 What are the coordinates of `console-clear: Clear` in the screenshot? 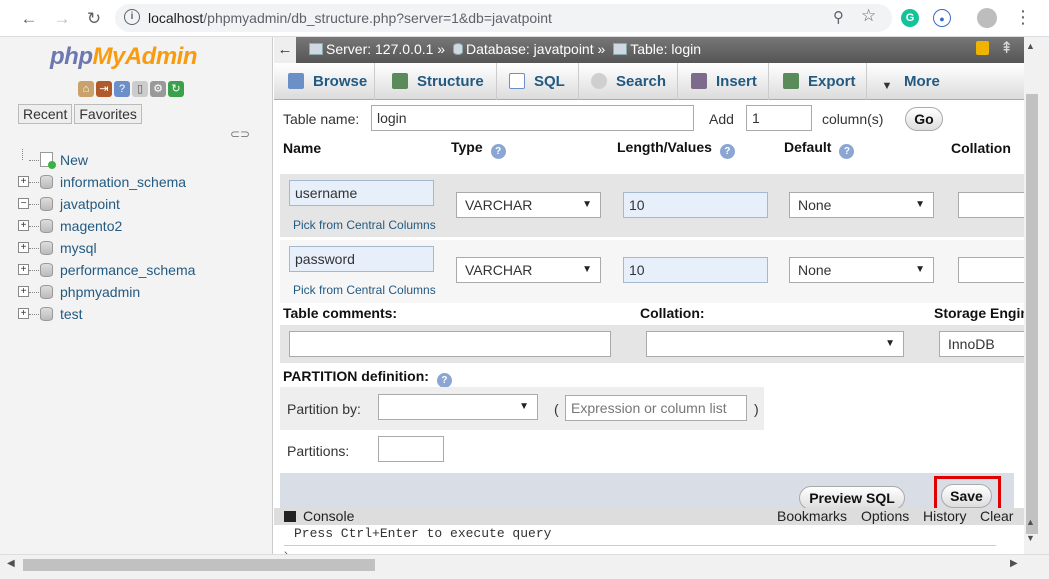 It's located at (996, 516).